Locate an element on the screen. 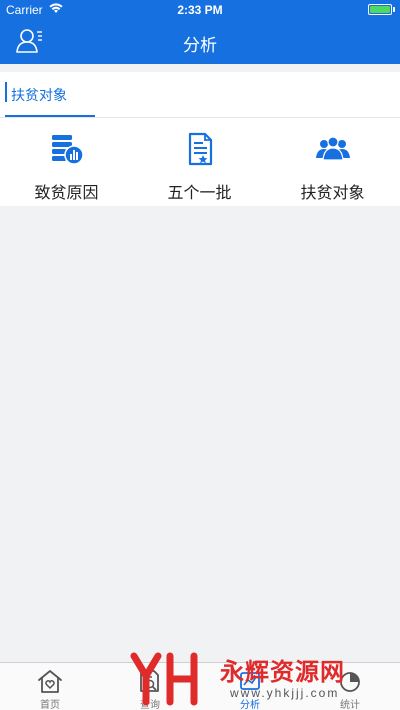 The height and width of the screenshot is (710, 400). grid-item-label: 五个一批 is located at coordinates (199, 192).